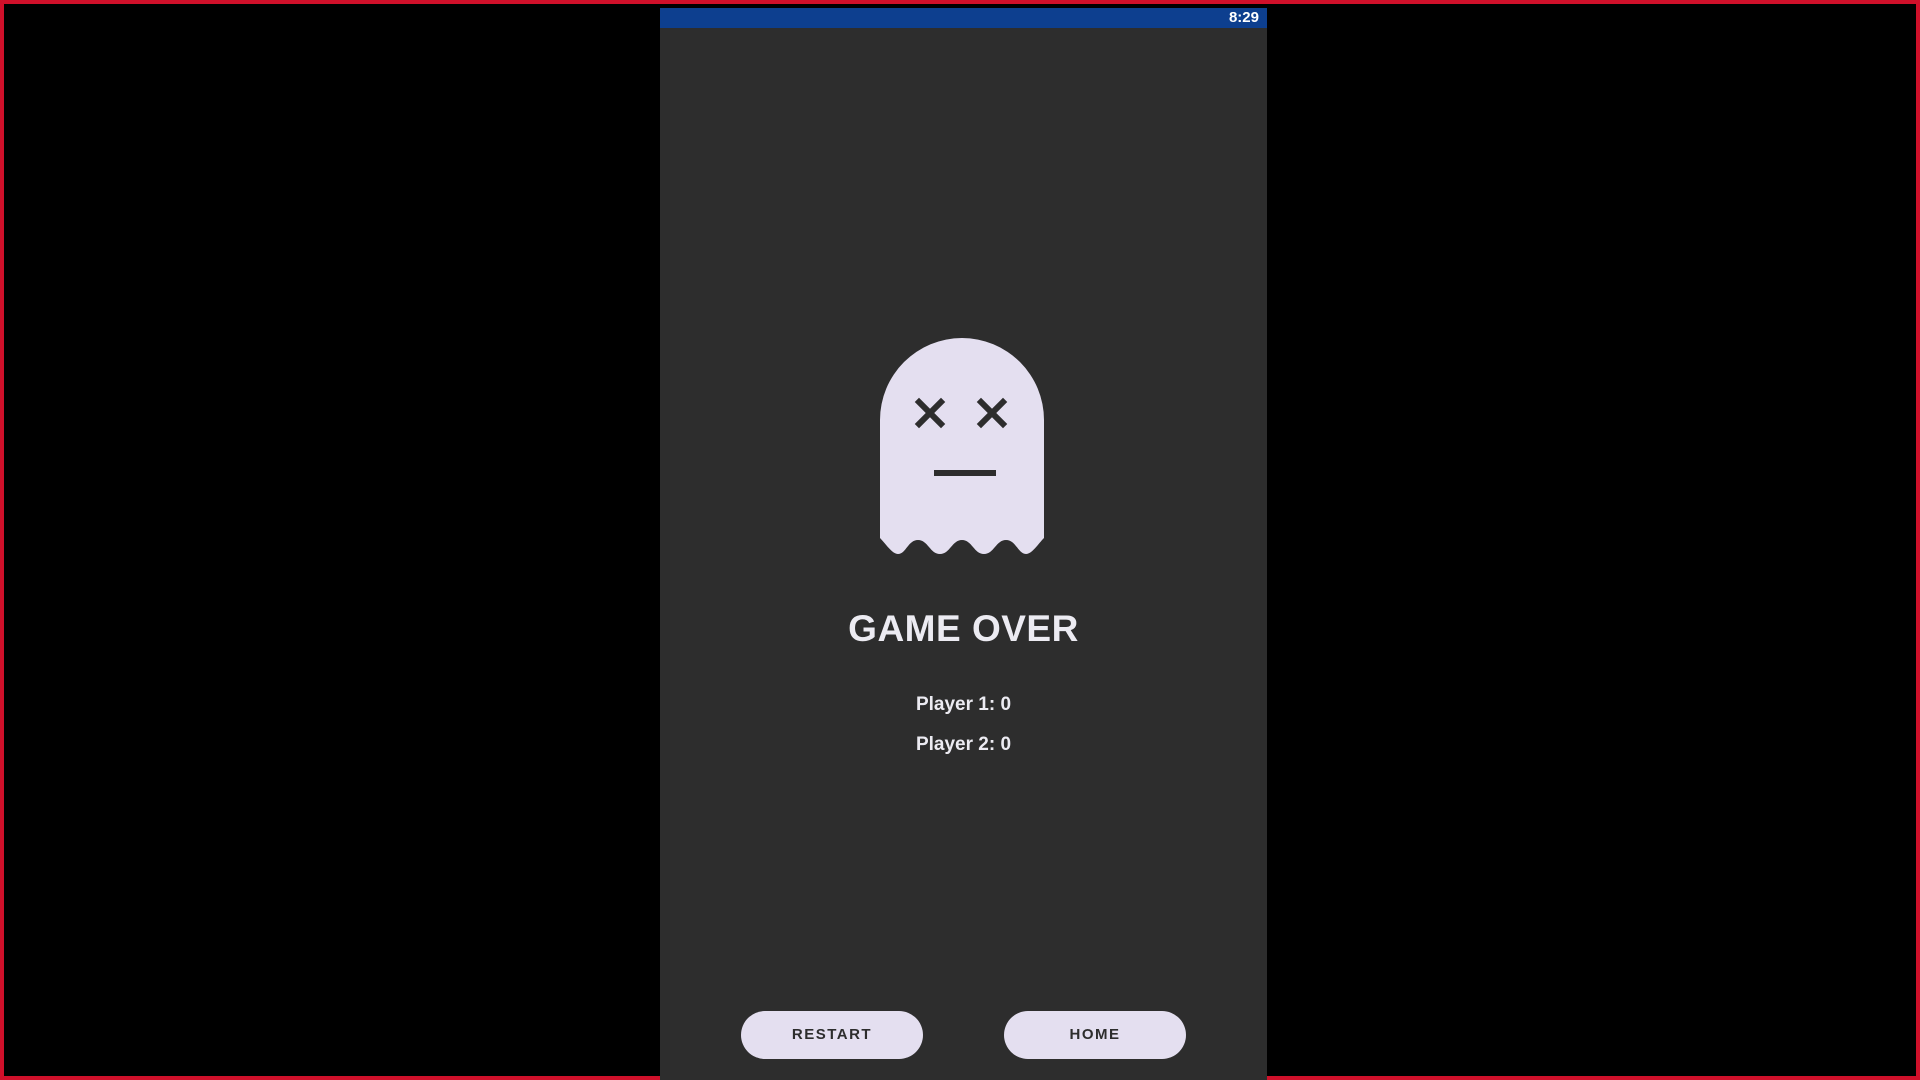 This screenshot has height=1080, width=1920. I want to click on status-bar: 8:29, so click(963, 18).